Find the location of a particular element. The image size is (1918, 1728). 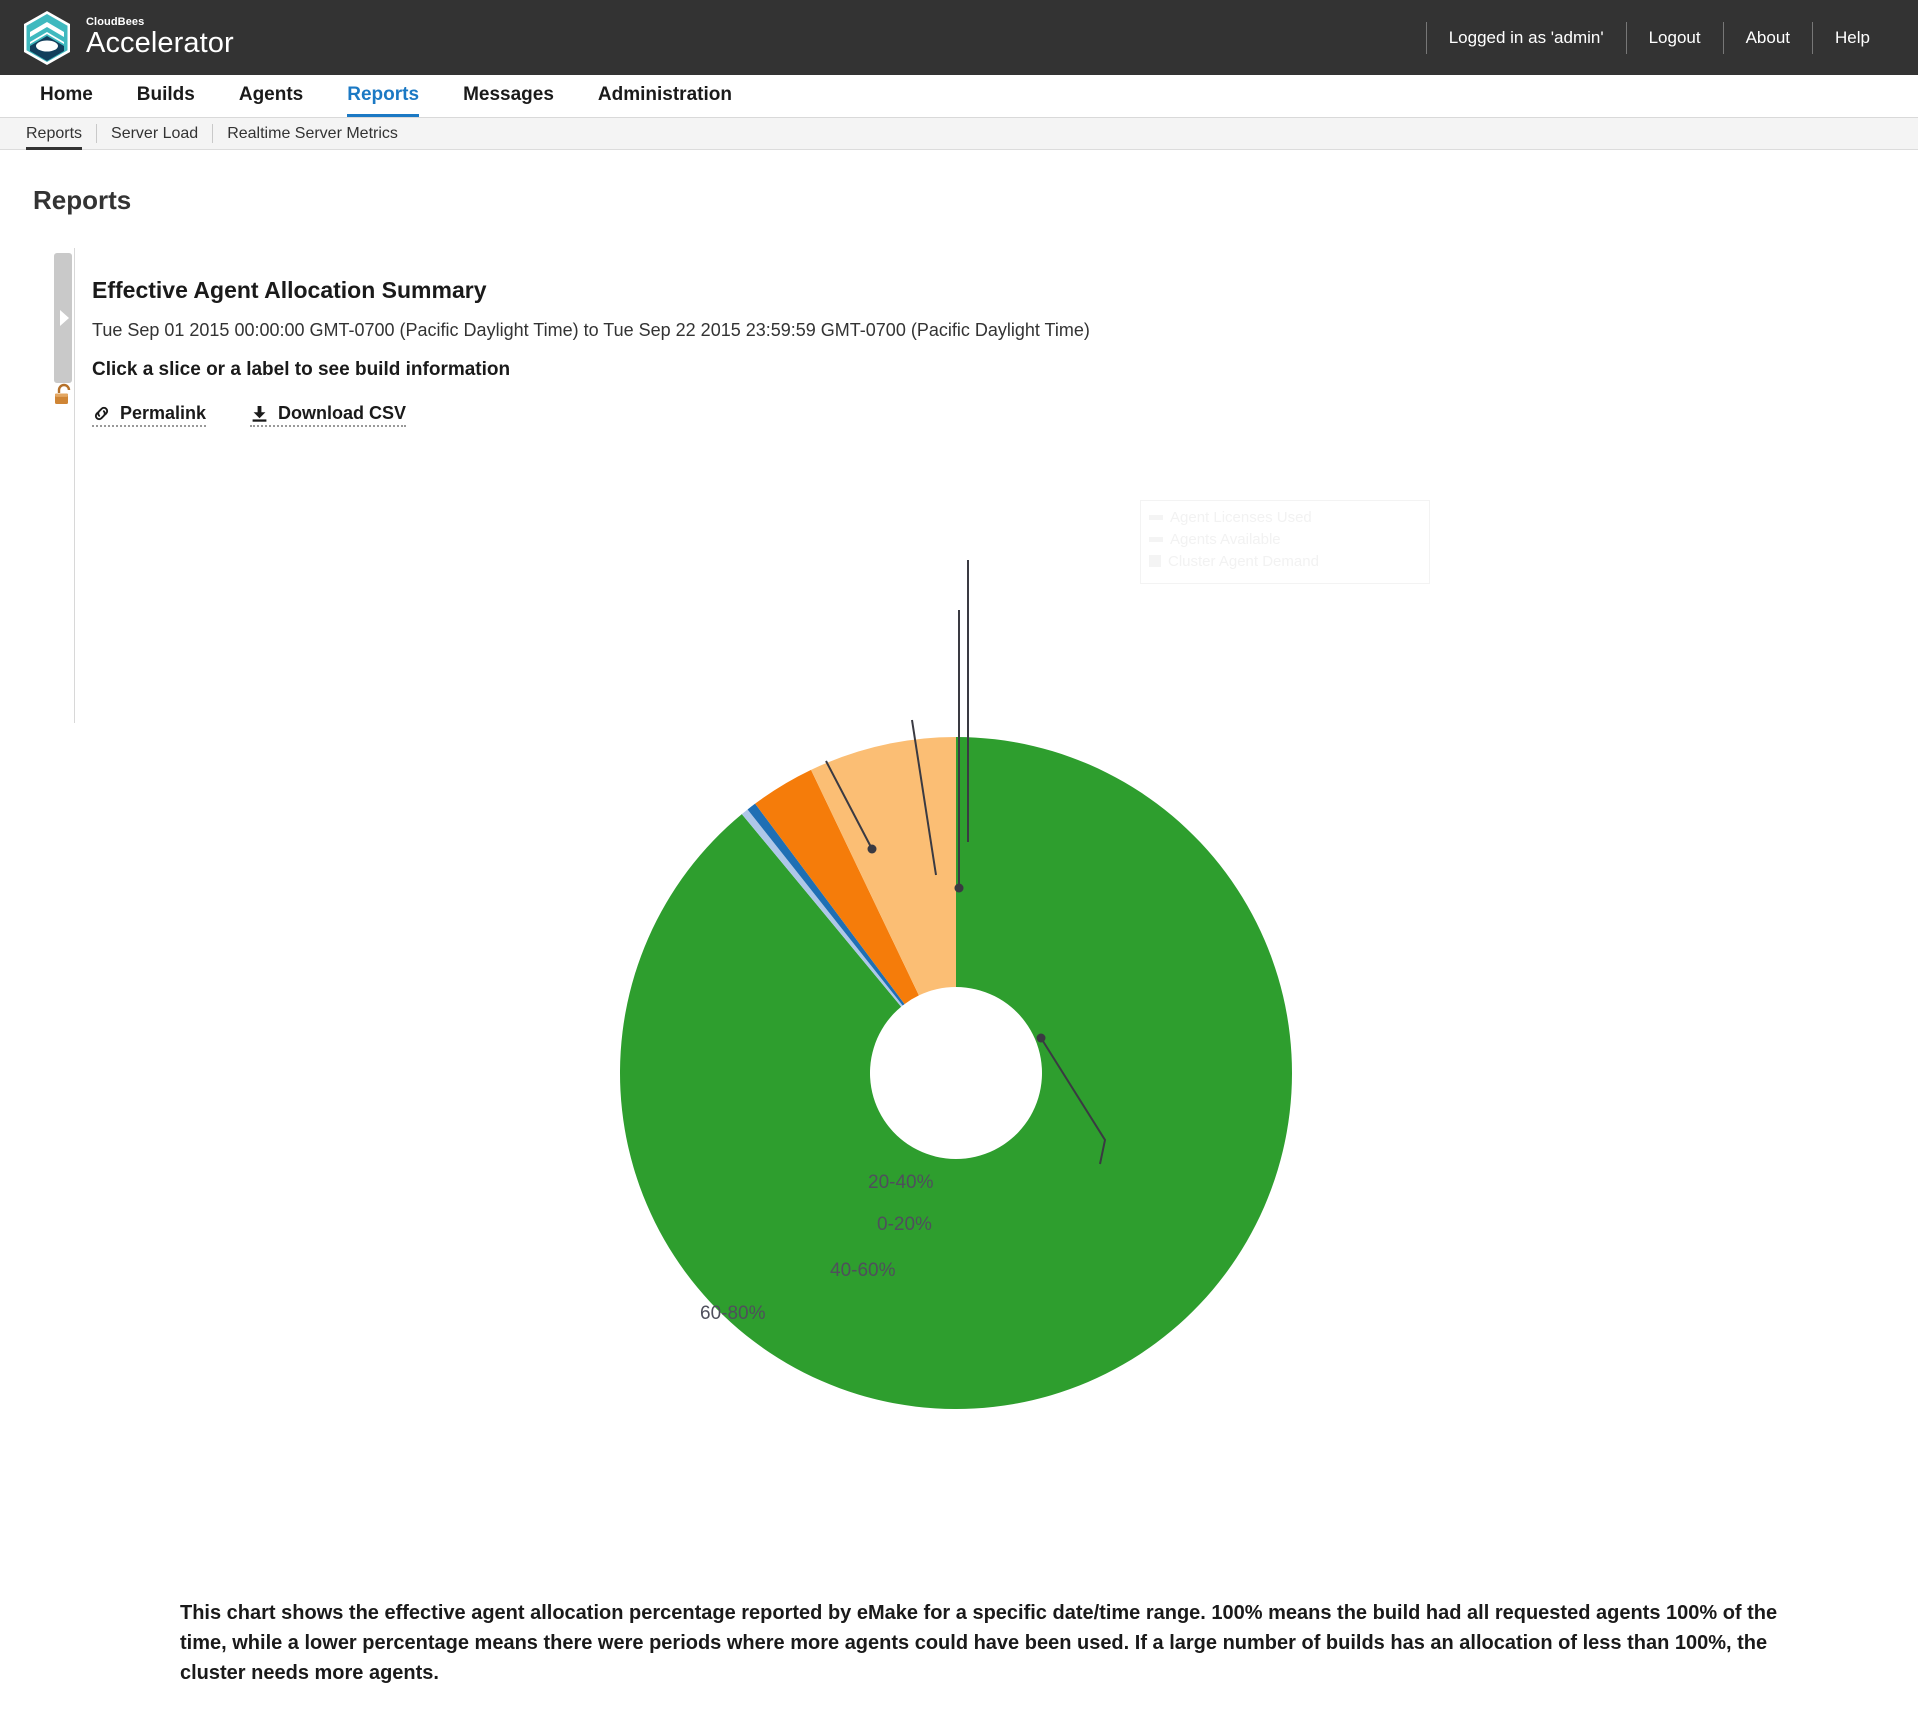

chain-link-icon is located at coordinates (101, 413).